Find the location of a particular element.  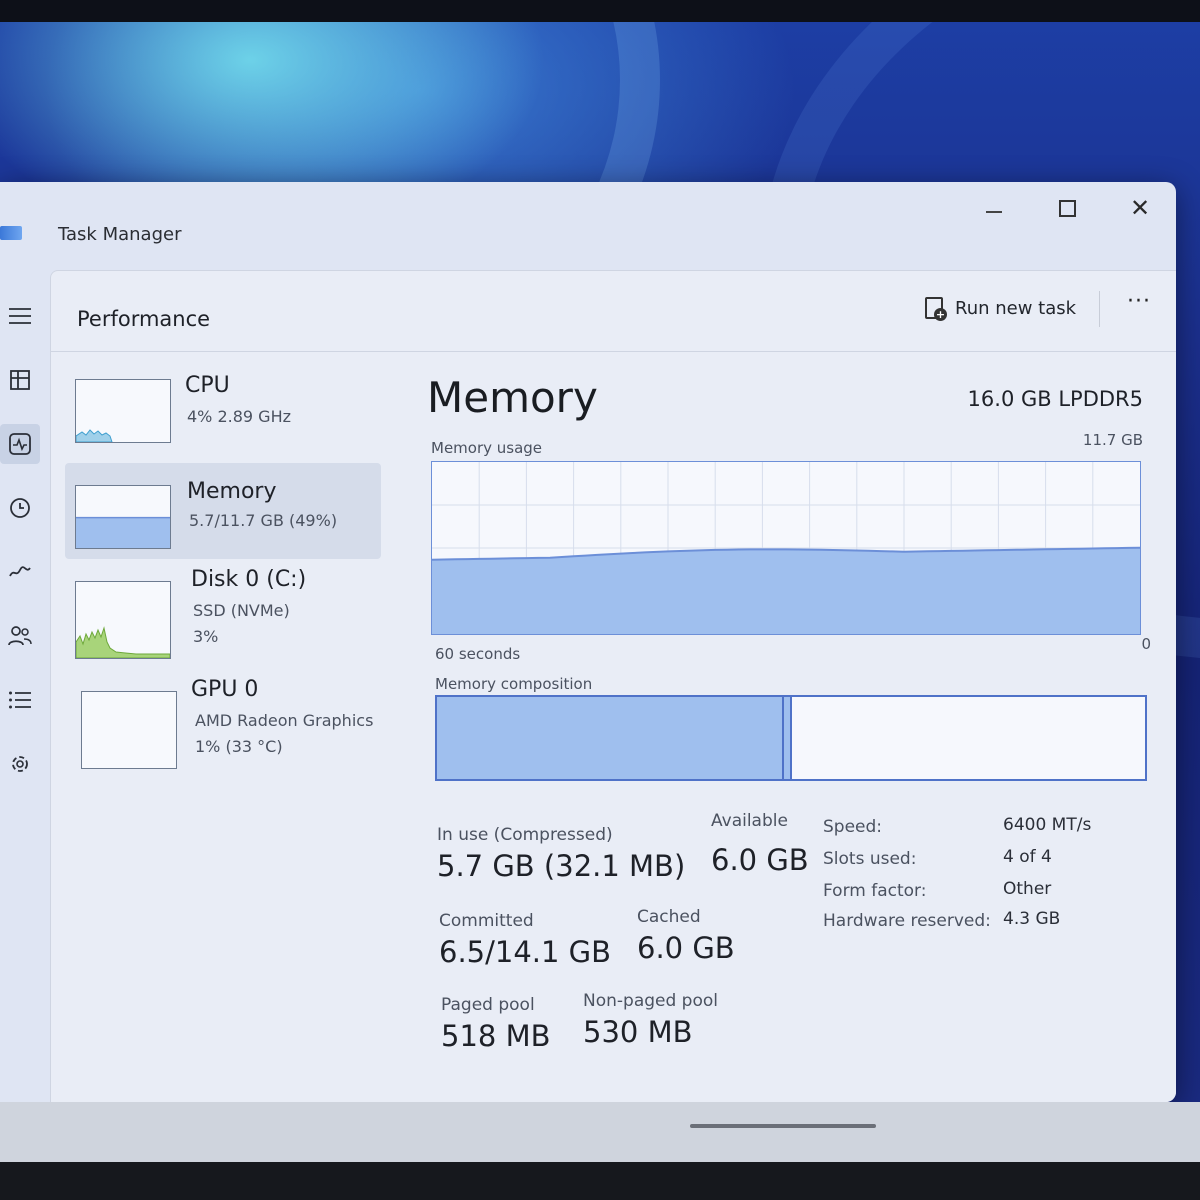

taskbar is located at coordinates (600, 1132).